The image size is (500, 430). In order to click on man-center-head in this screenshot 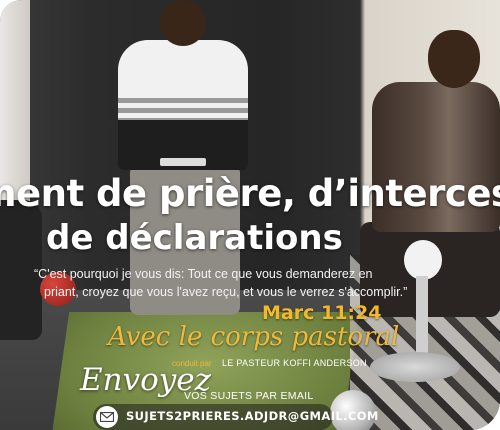, I will do `click(183, 23)`.